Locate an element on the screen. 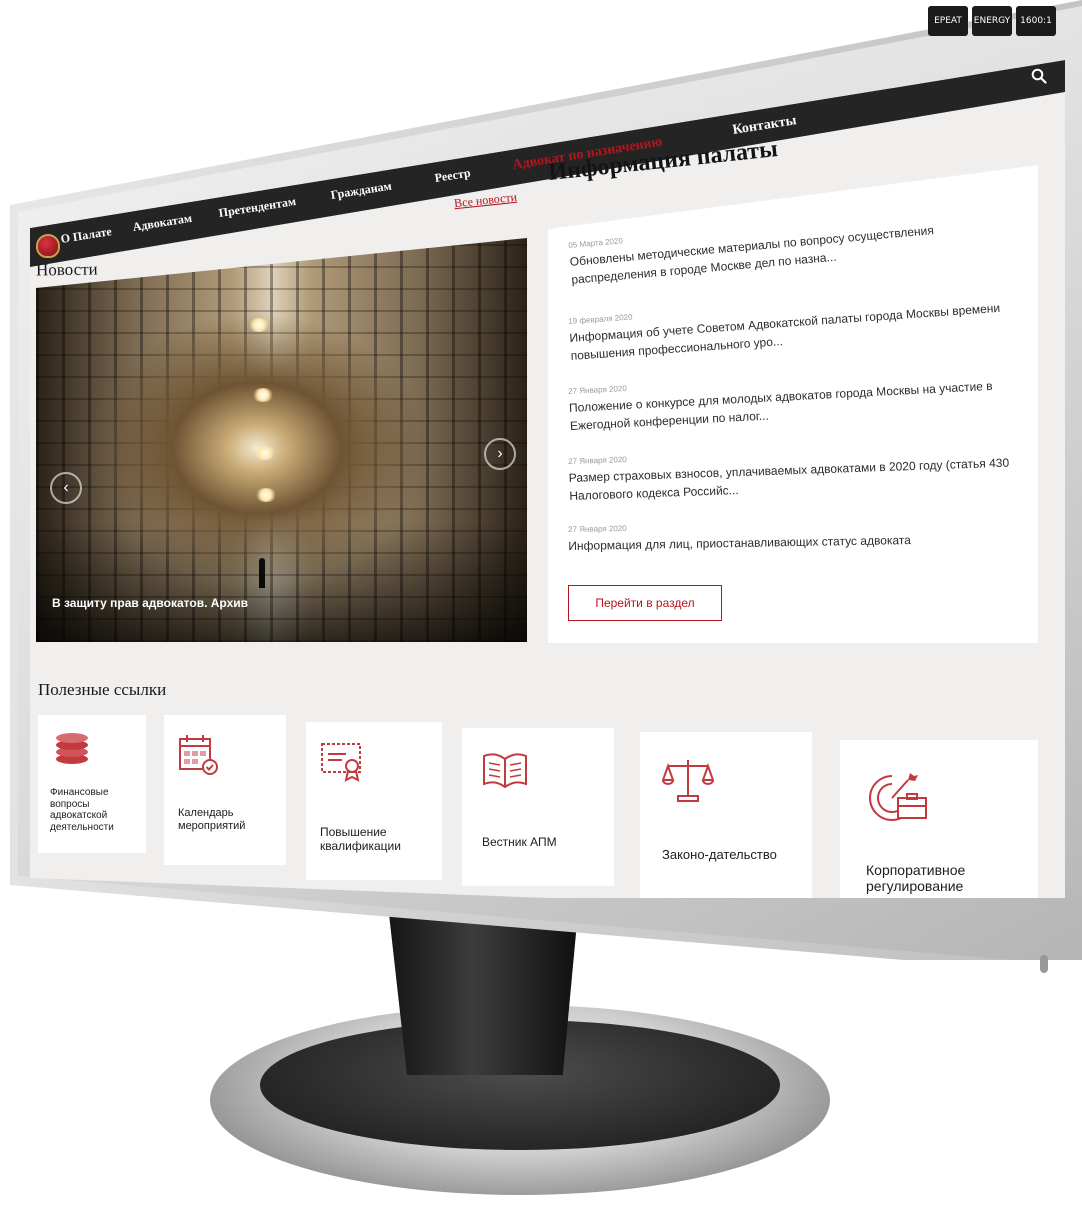 The width and height of the screenshot is (1082, 1215). energy-badge: ENERGY is located at coordinates (992, 21).